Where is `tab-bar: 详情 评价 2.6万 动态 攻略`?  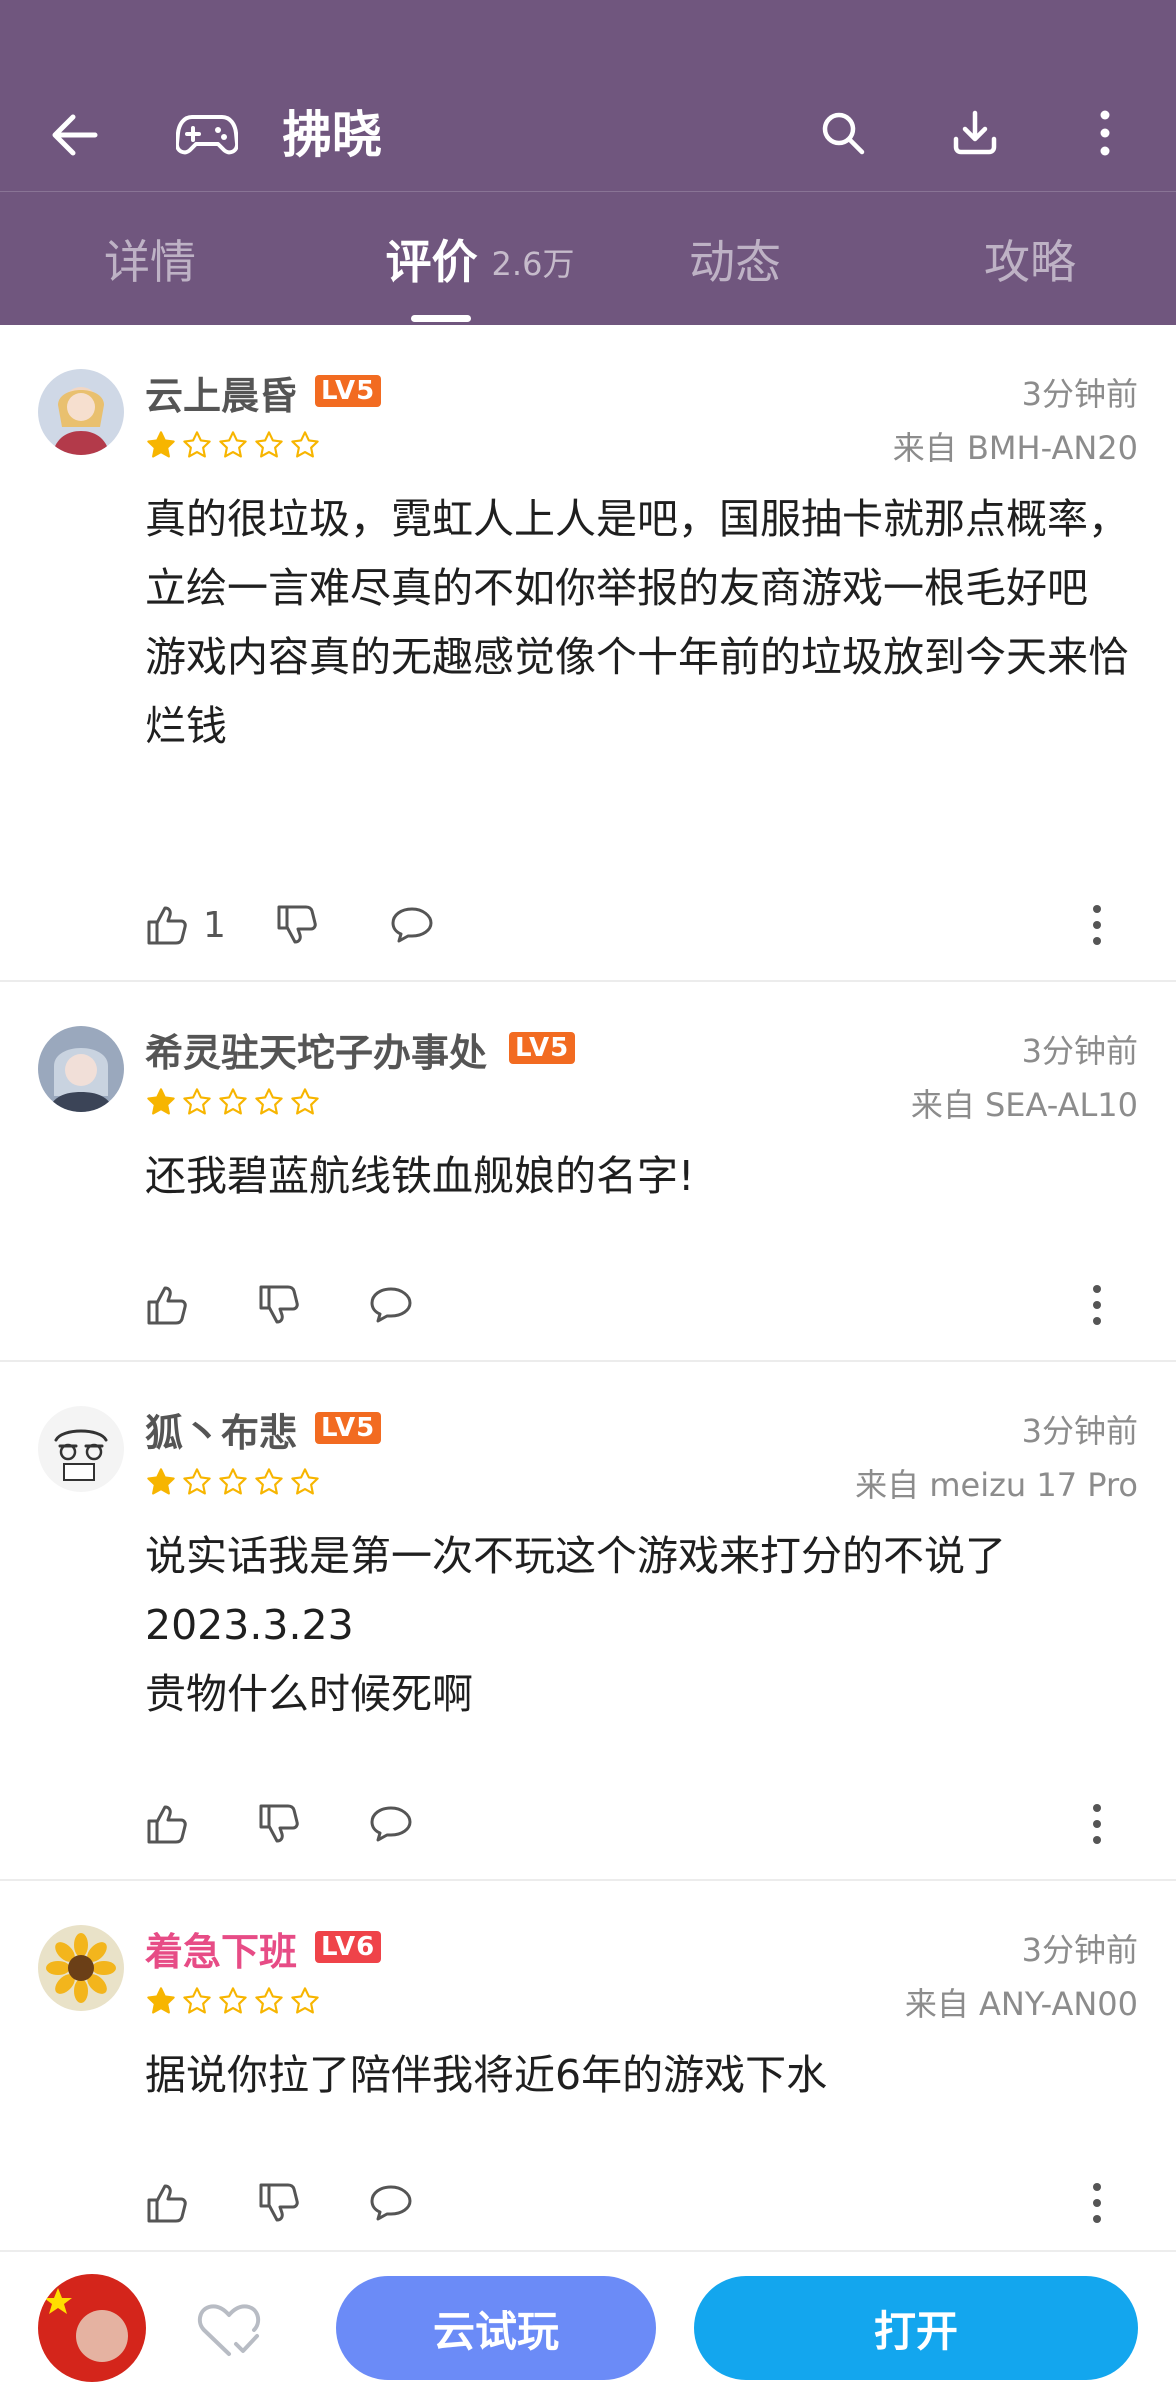
tab-bar: 详情 评价 2.6万 动态 攻略 is located at coordinates (588, 258).